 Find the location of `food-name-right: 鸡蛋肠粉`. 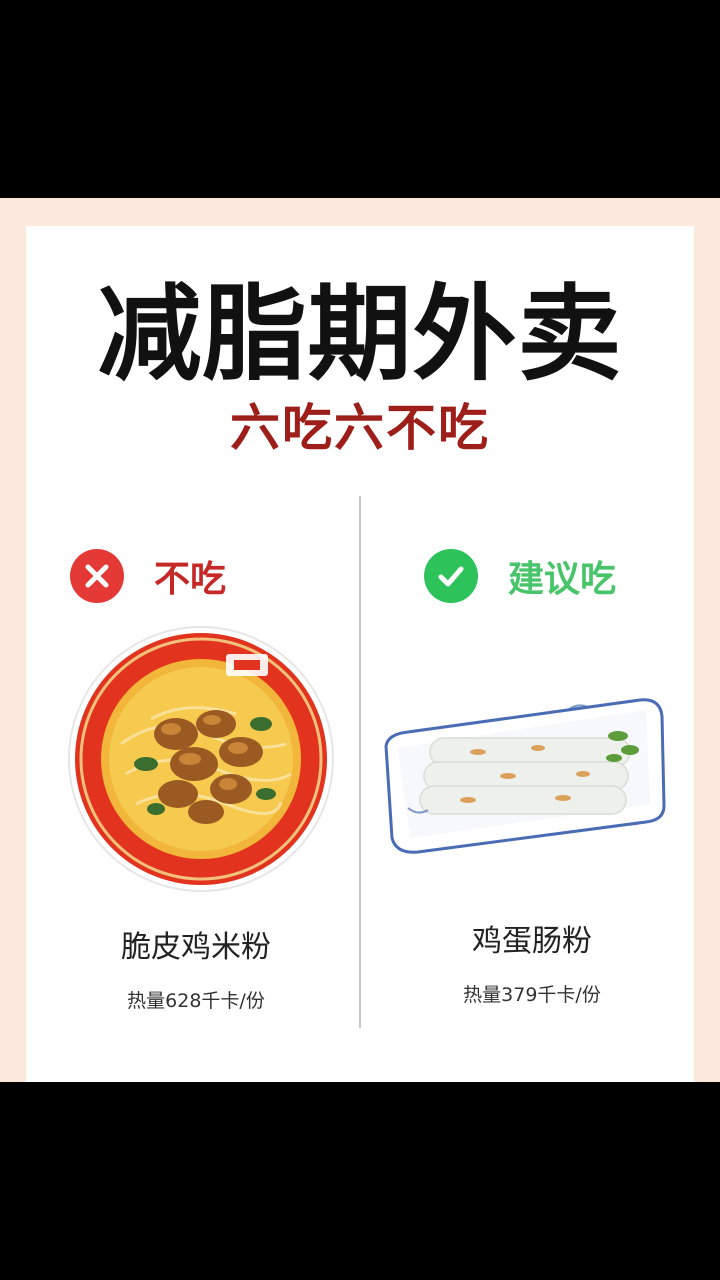

food-name-right: 鸡蛋肠粉 is located at coordinates (532, 941).